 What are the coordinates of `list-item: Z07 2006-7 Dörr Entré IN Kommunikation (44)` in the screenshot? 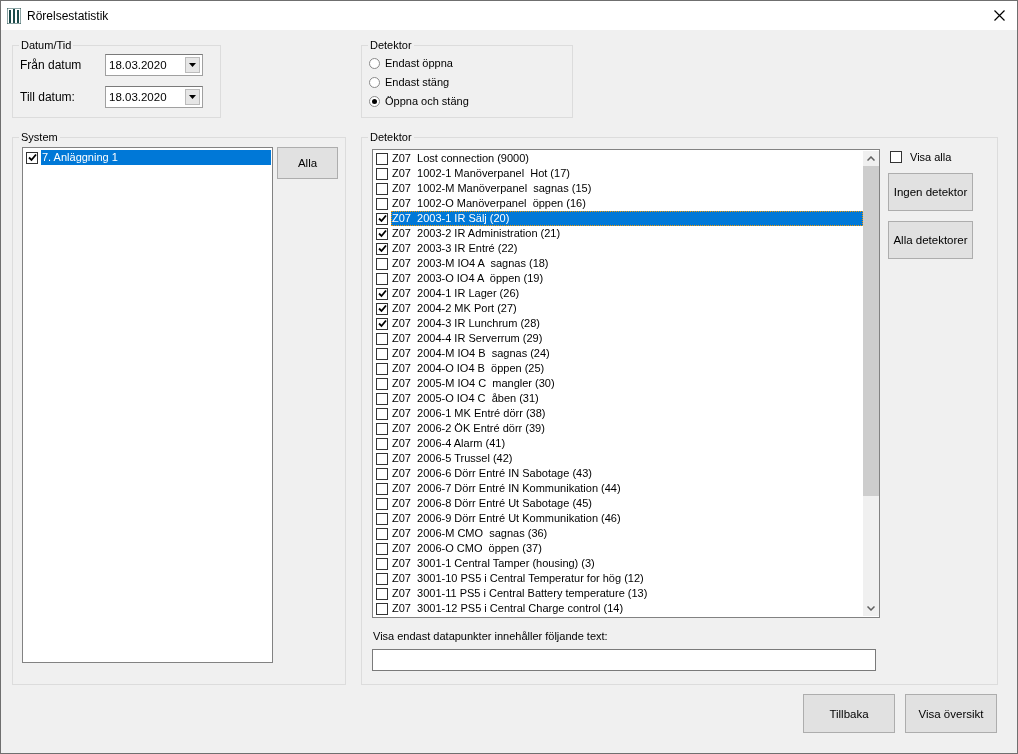 It's located at (627, 488).